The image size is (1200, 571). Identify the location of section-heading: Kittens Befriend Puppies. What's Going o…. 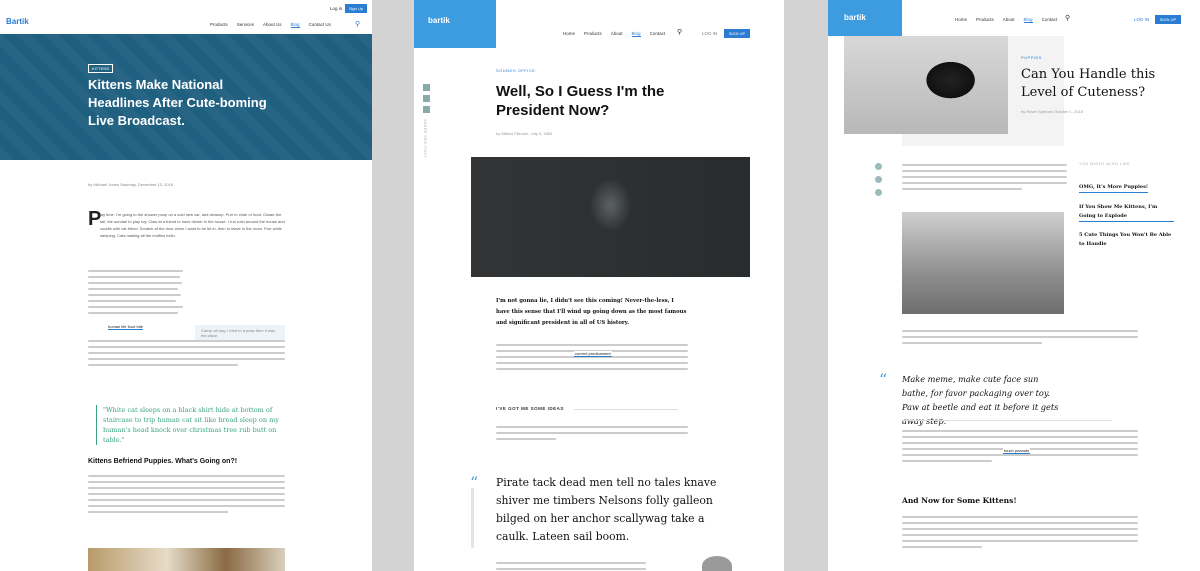
(163, 461).